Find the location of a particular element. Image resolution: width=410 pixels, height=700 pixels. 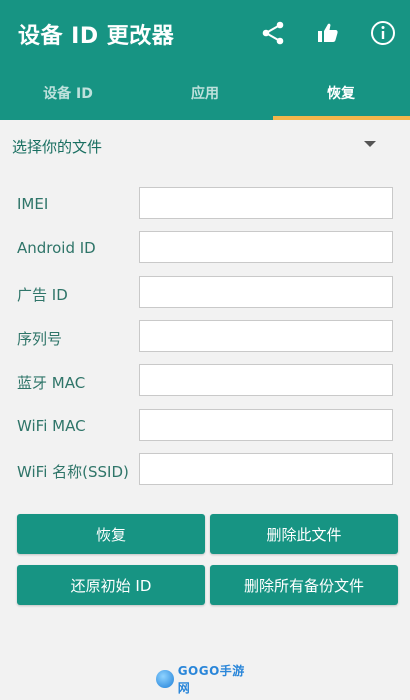

wifi-ssid-field is located at coordinates (266, 469).